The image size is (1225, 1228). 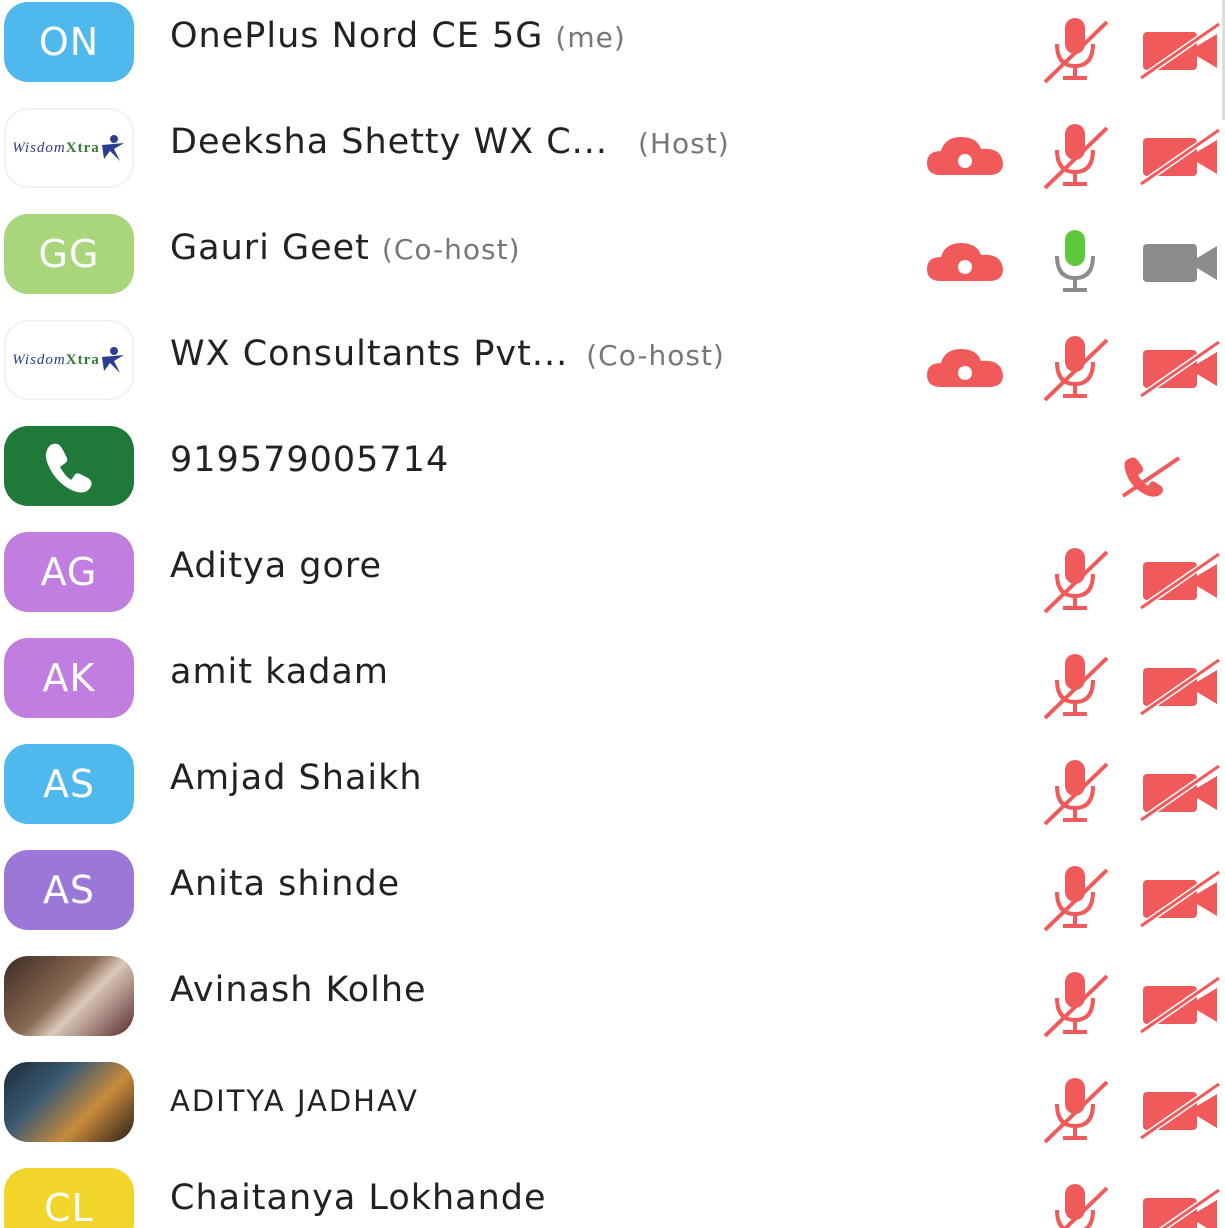 What do you see at coordinates (296, 778) in the screenshot?
I see `participant-name: Amjad Shaikh` at bounding box center [296, 778].